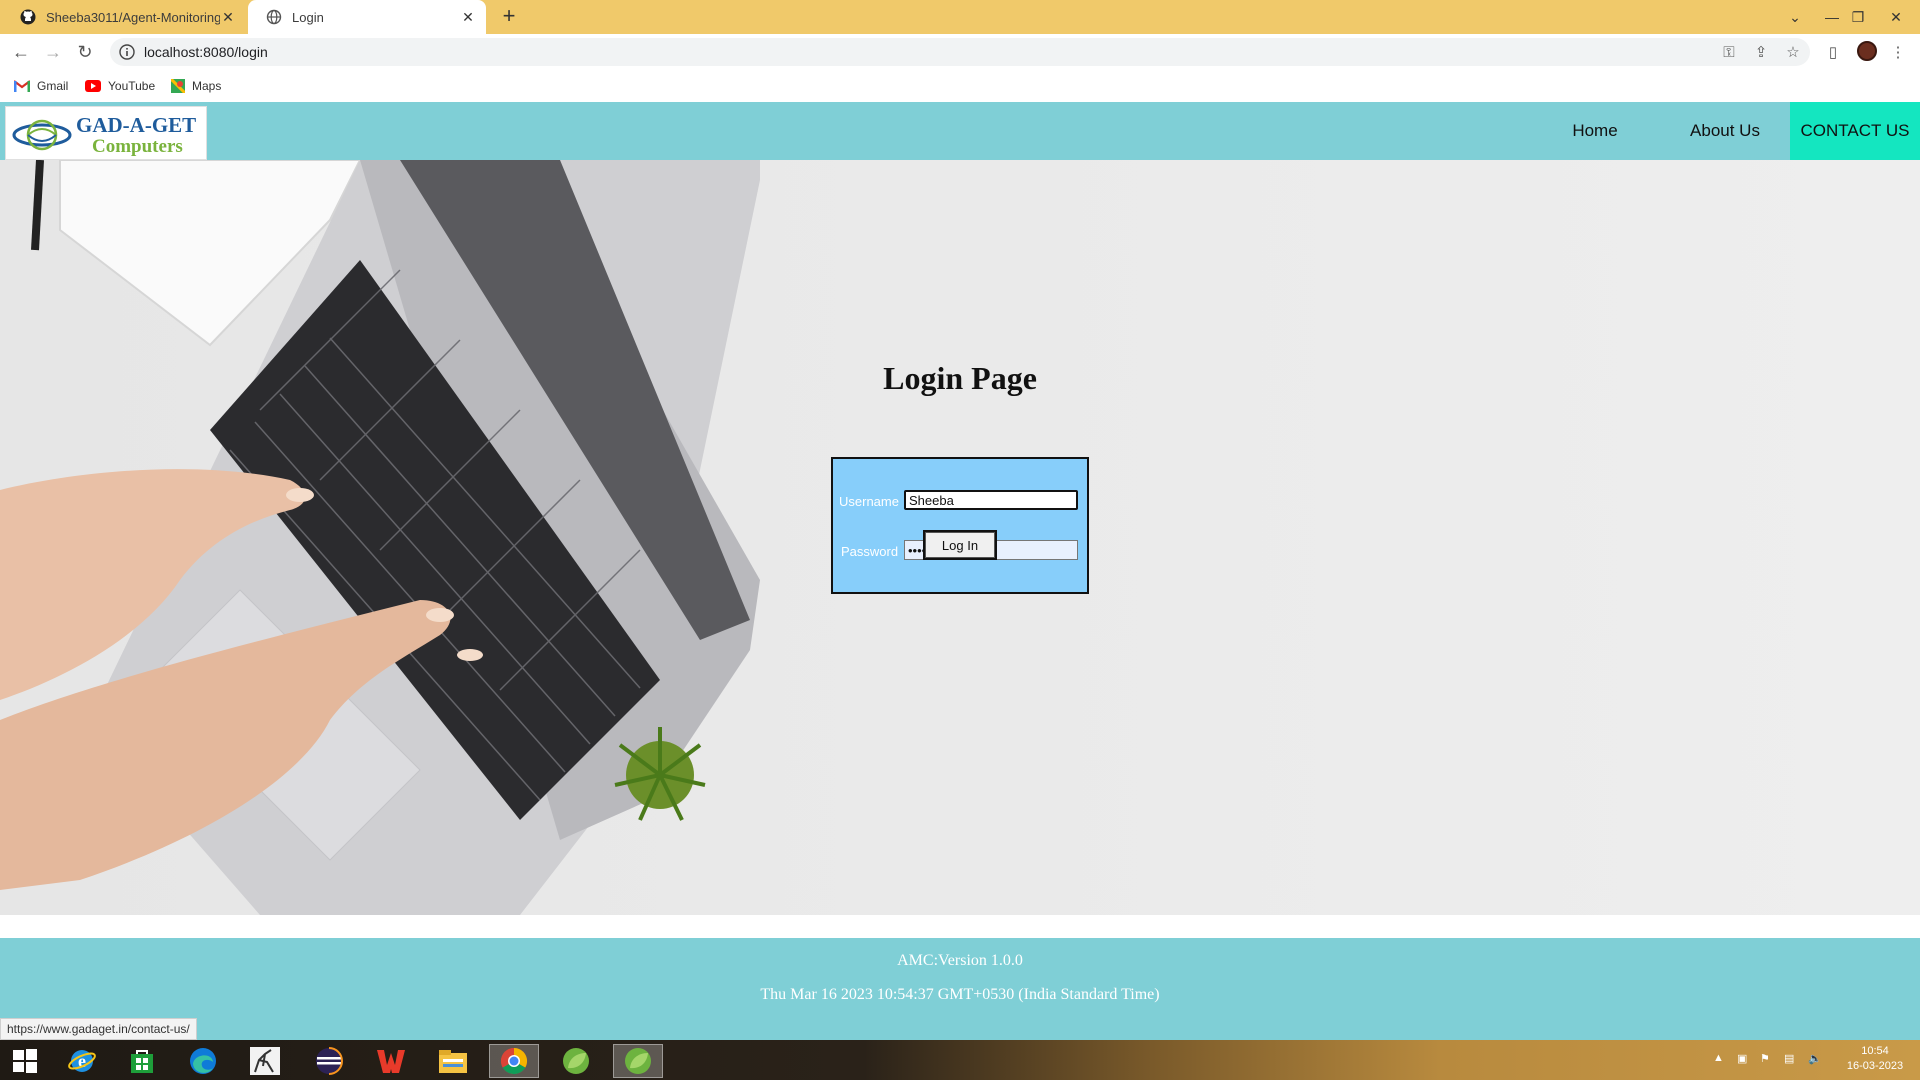  What do you see at coordinates (1833, 52) in the screenshot?
I see `side-panel-icon: ▯` at bounding box center [1833, 52].